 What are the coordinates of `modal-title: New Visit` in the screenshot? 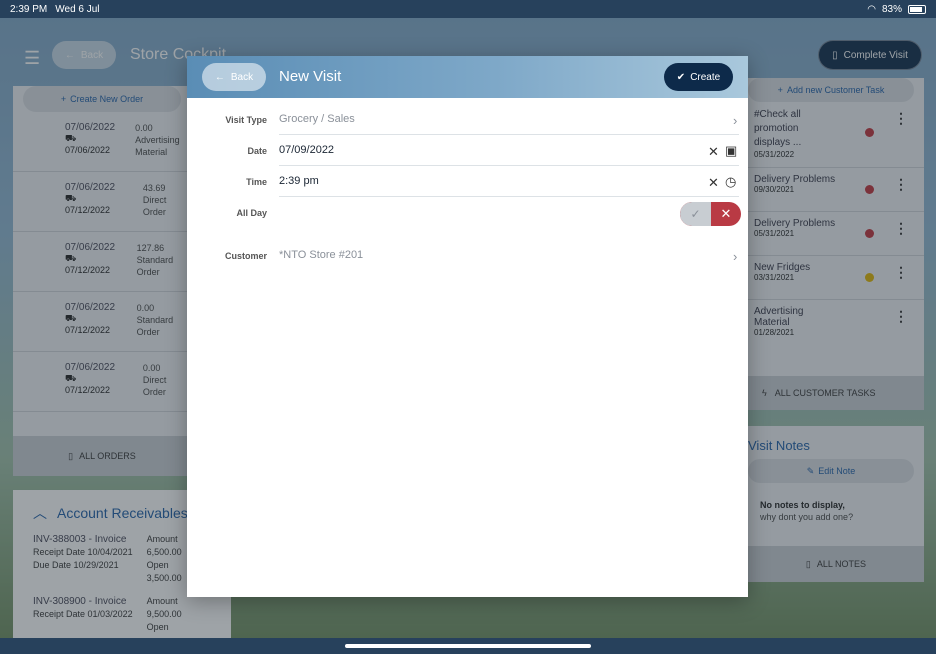 It's located at (310, 76).